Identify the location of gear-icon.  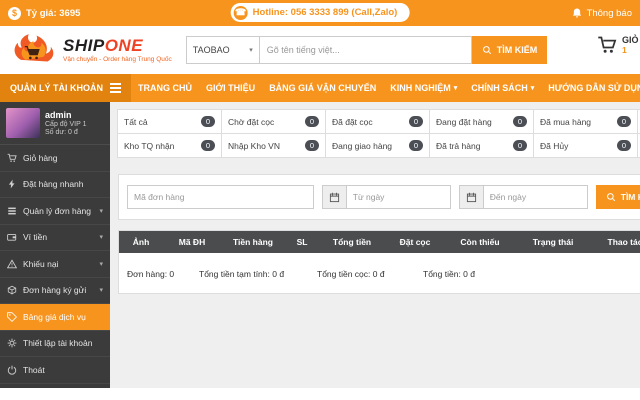
(12, 343).